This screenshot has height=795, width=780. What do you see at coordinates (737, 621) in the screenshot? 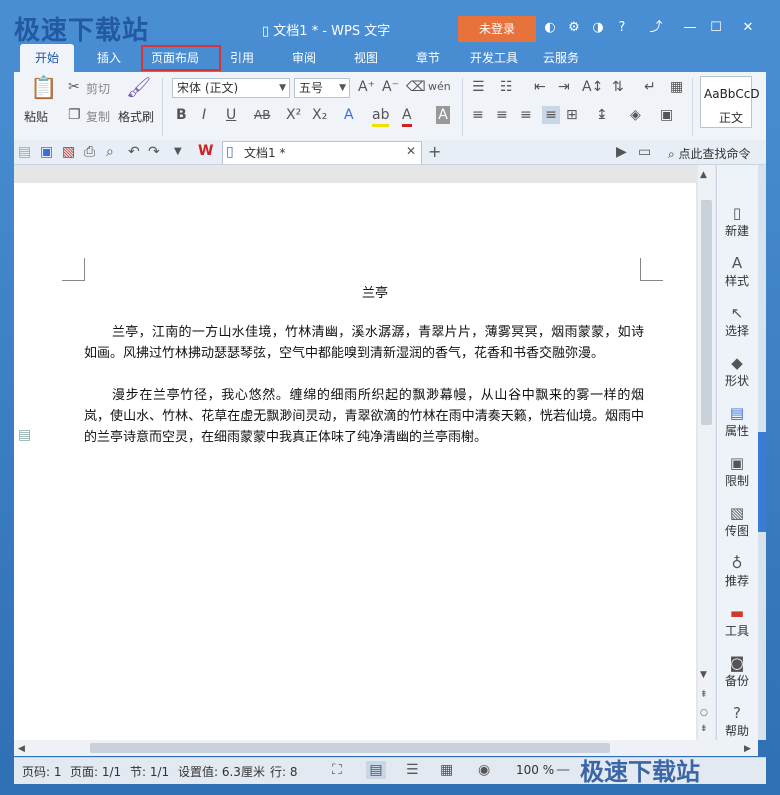
I see `side-item-tools: ▬ 工具` at bounding box center [737, 621].